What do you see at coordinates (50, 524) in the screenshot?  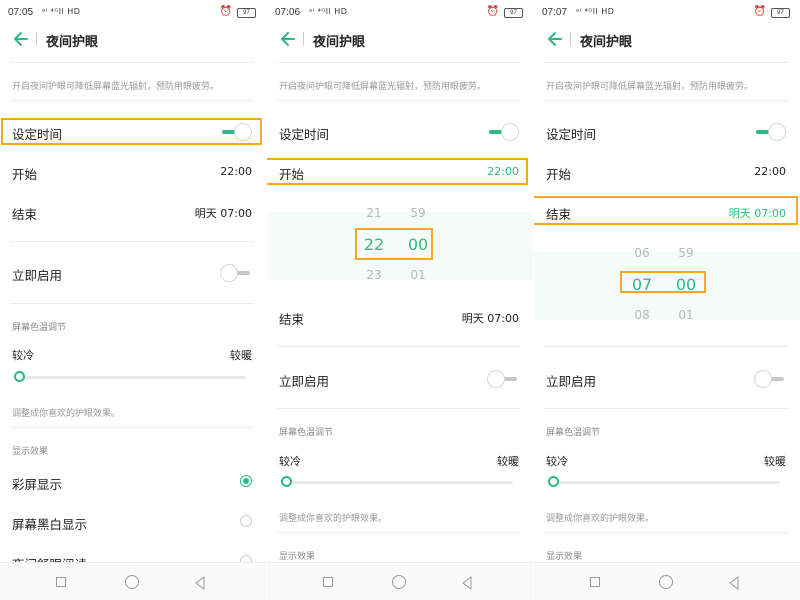 I see `display-option-label: 屏幕黑白显示` at bounding box center [50, 524].